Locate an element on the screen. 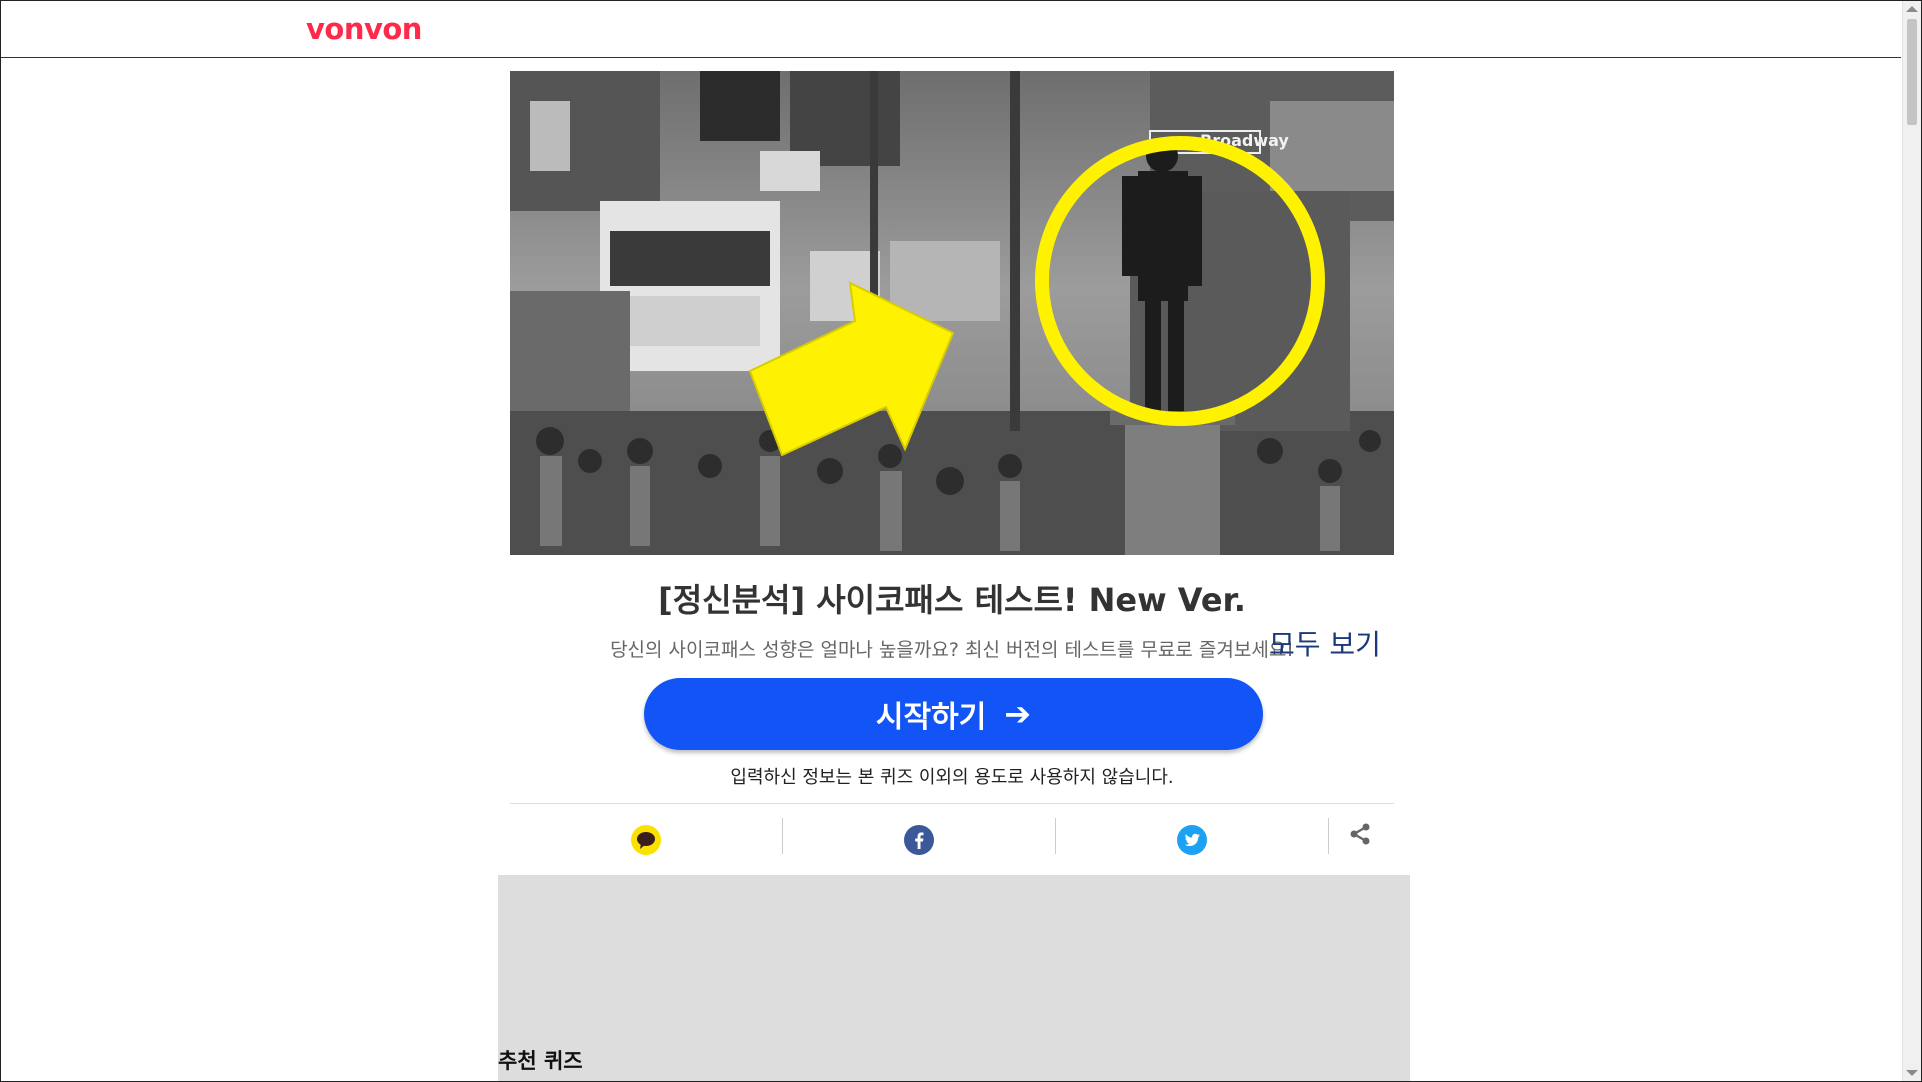  share-facebook-button is located at coordinates (919, 840).